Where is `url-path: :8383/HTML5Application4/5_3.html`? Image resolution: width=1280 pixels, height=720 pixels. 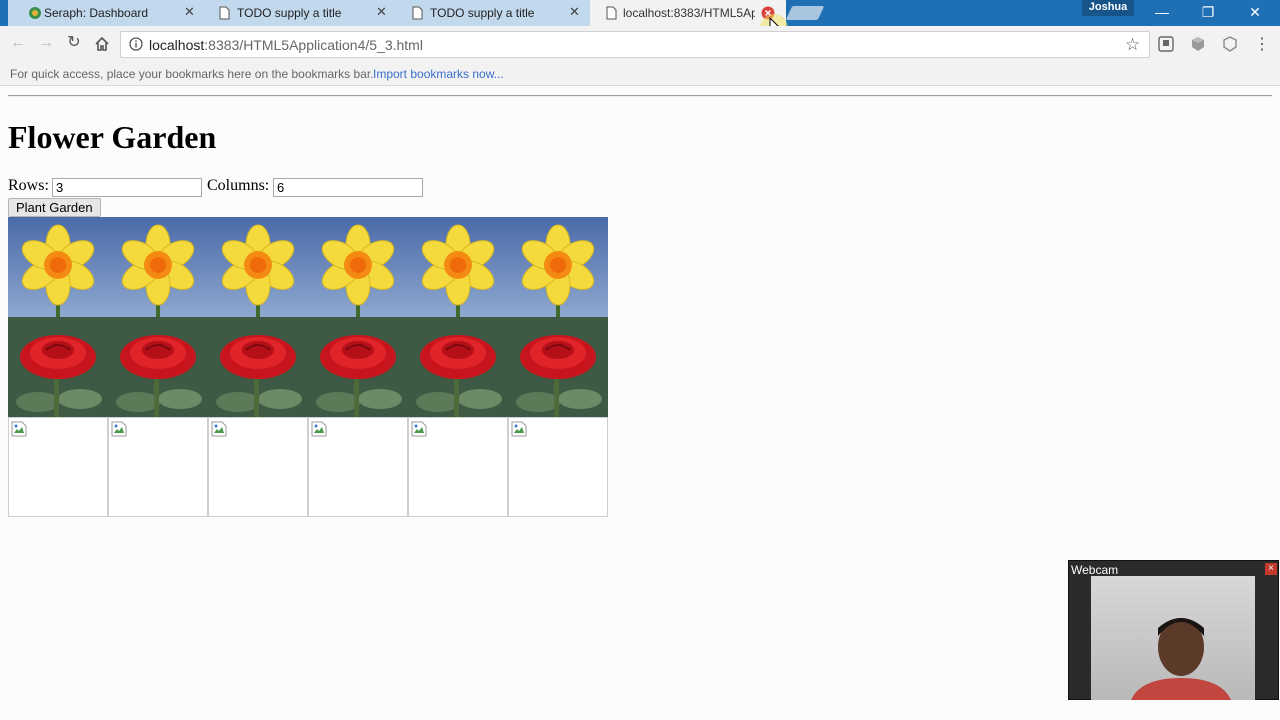 url-path: :8383/HTML5Application4/5_3.html is located at coordinates (313, 45).